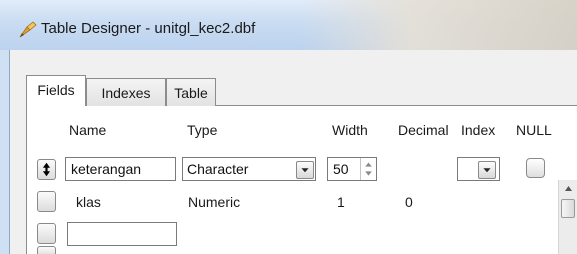 Image resolution: width=577 pixels, height=254 pixels. I want to click on column-header-index: Index, so click(478, 130).